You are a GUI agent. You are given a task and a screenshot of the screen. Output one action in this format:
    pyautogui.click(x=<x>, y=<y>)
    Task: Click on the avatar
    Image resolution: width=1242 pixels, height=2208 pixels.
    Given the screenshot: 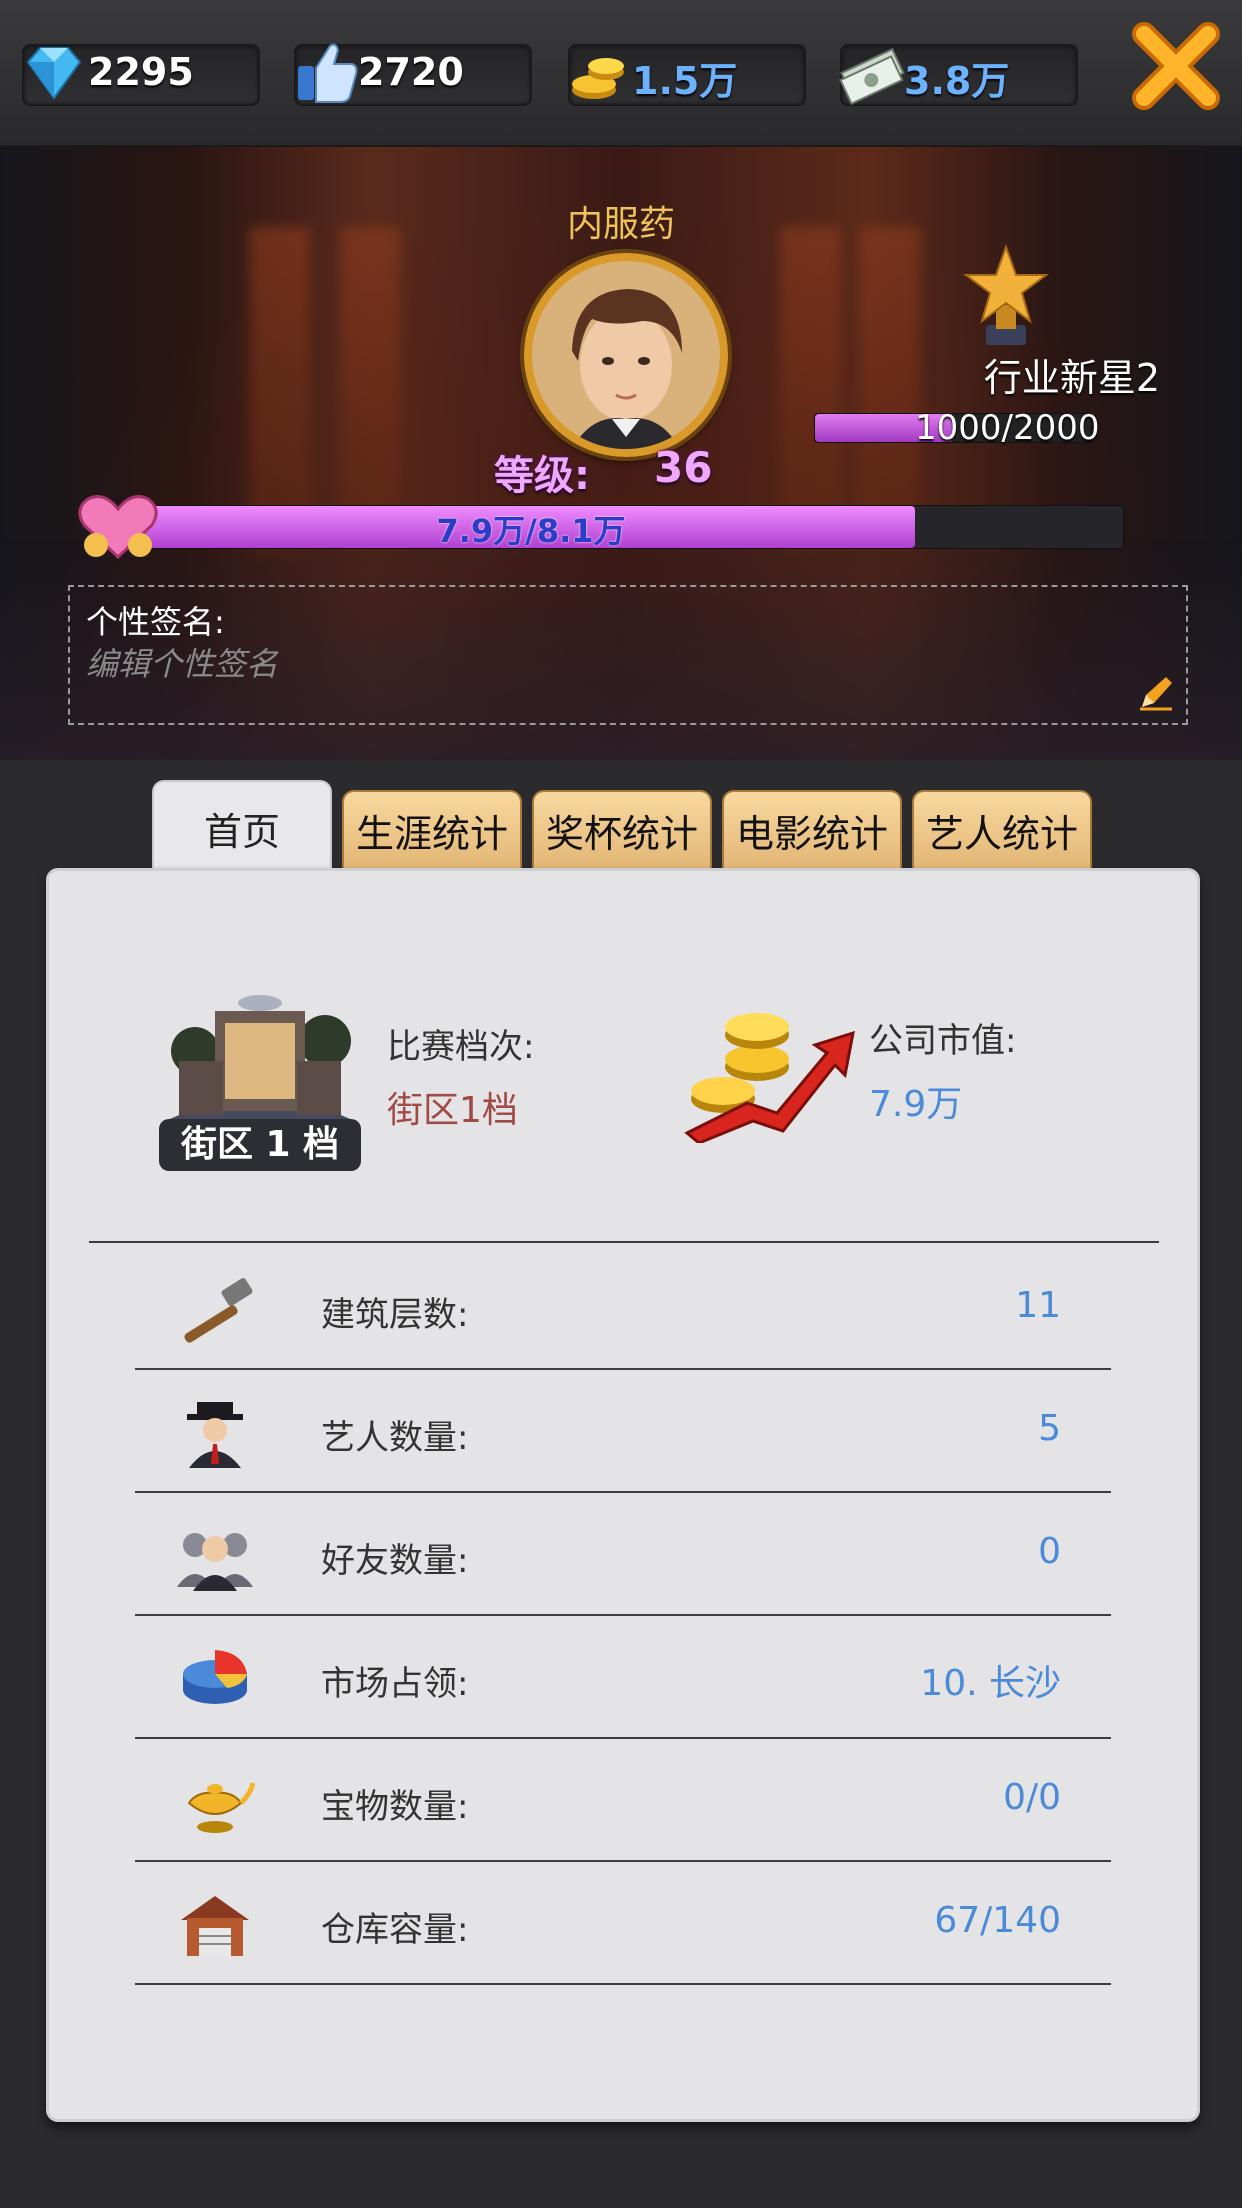 What is the action you would take?
    pyautogui.click(x=626, y=355)
    